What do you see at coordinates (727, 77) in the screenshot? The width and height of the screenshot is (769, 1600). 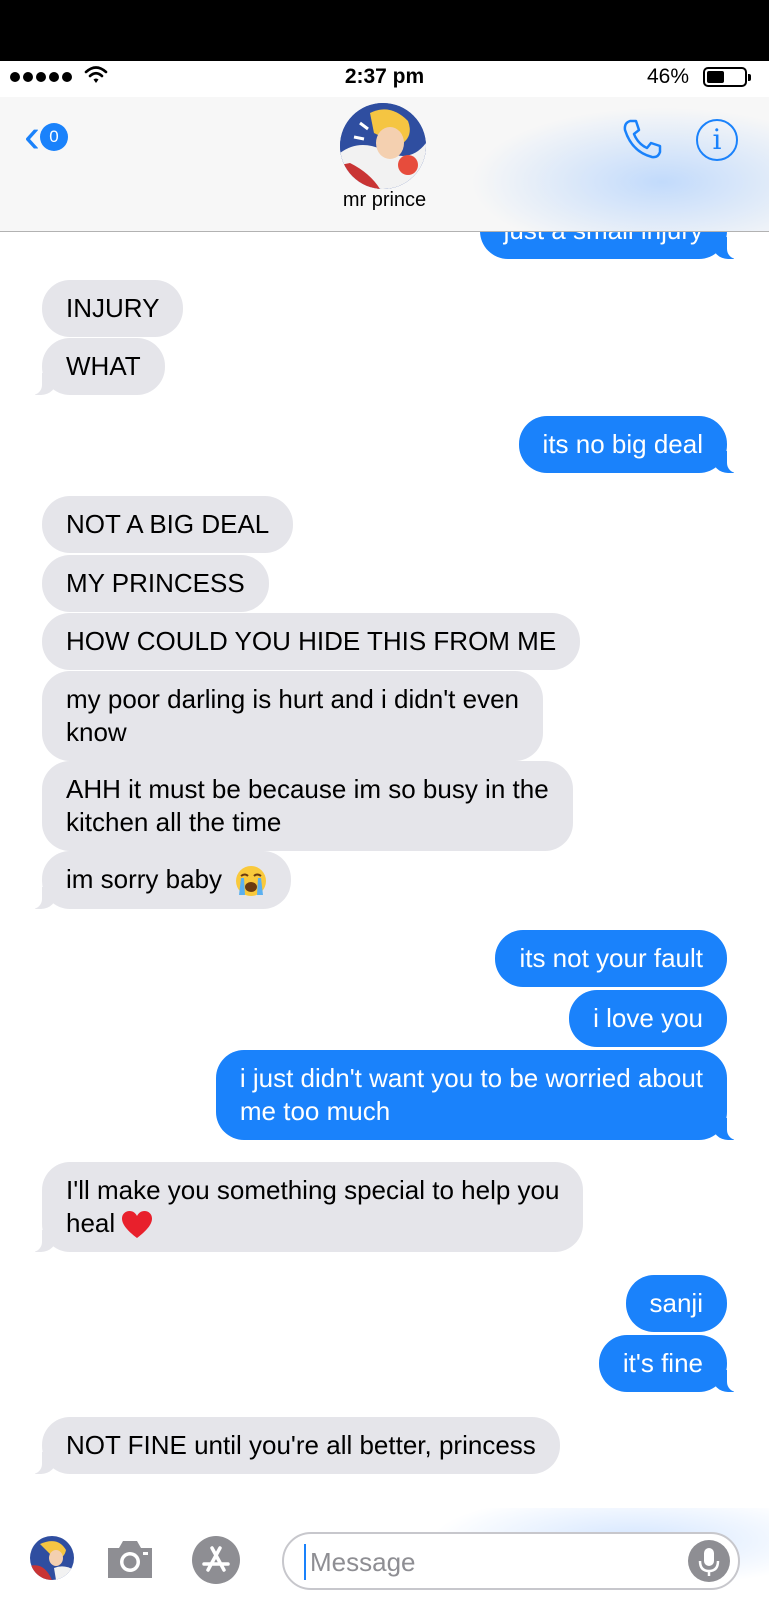 I see `battery-icon` at bounding box center [727, 77].